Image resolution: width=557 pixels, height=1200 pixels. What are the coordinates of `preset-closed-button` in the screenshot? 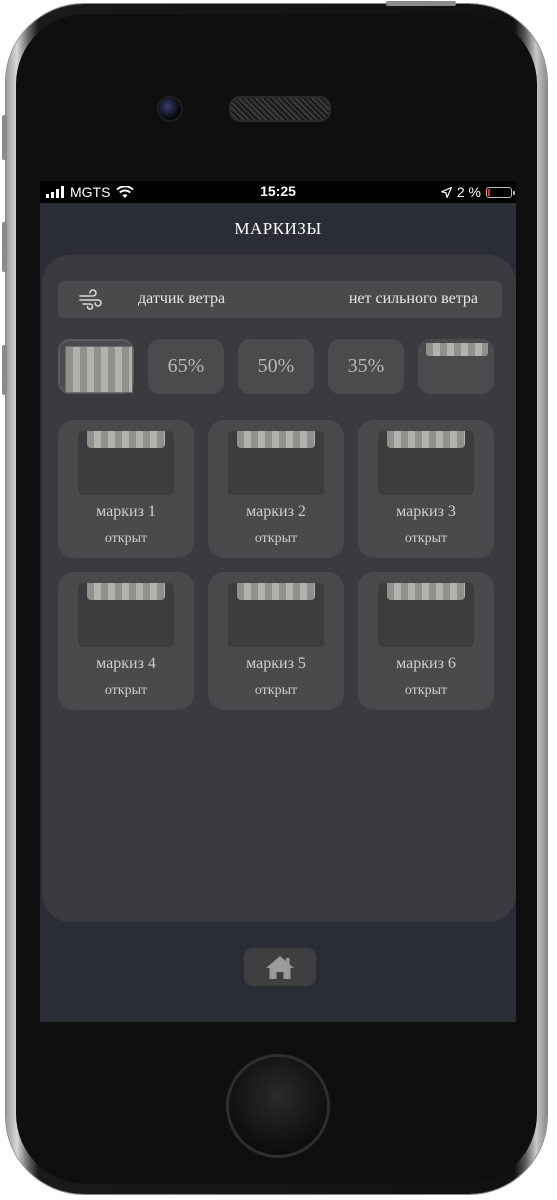 It's located at (96, 366).